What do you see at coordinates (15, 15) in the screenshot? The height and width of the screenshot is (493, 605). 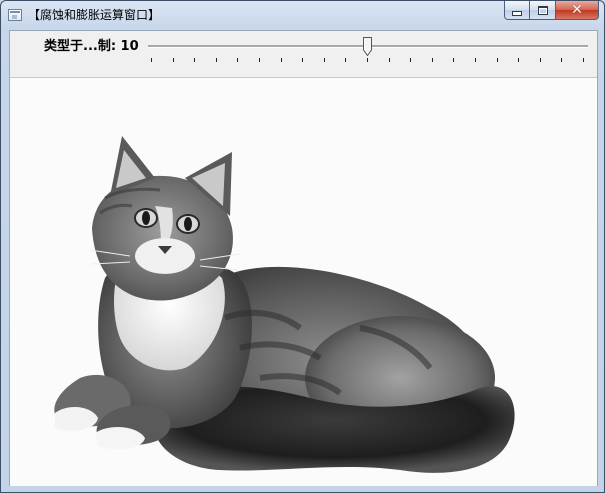 I see `app-window-icon` at bounding box center [15, 15].